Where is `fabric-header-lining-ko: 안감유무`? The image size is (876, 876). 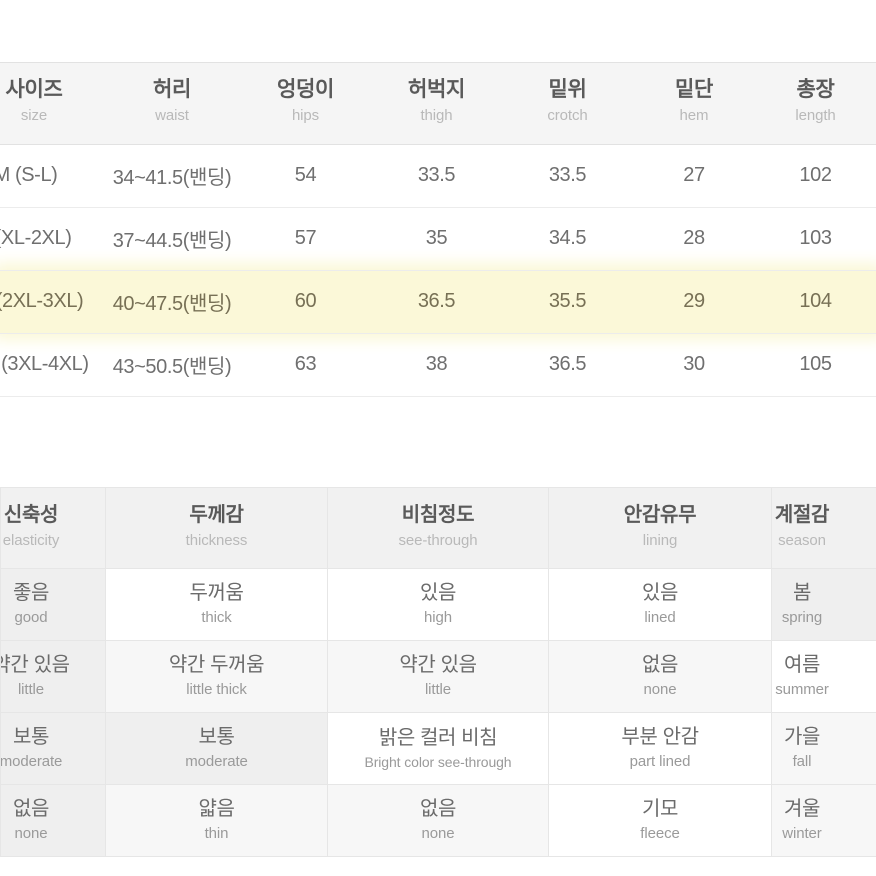 fabric-header-lining-ko: 안감유무 is located at coordinates (660, 515).